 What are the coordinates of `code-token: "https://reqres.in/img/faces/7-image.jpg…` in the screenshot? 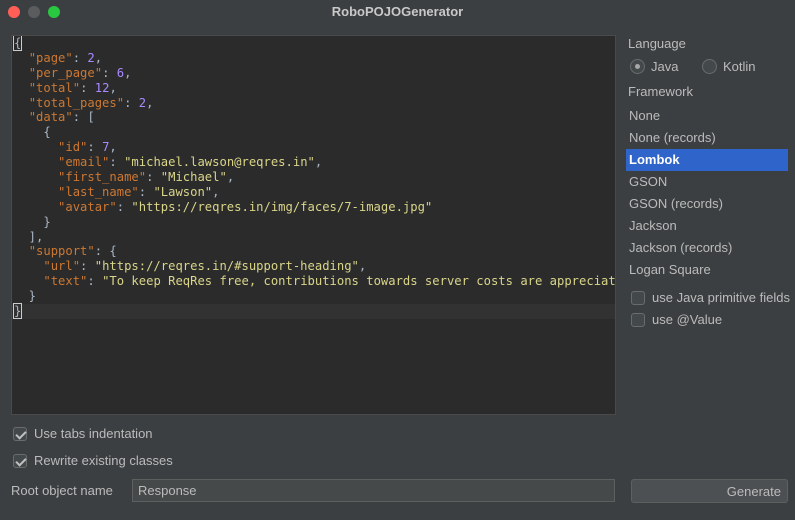 It's located at (282, 206).